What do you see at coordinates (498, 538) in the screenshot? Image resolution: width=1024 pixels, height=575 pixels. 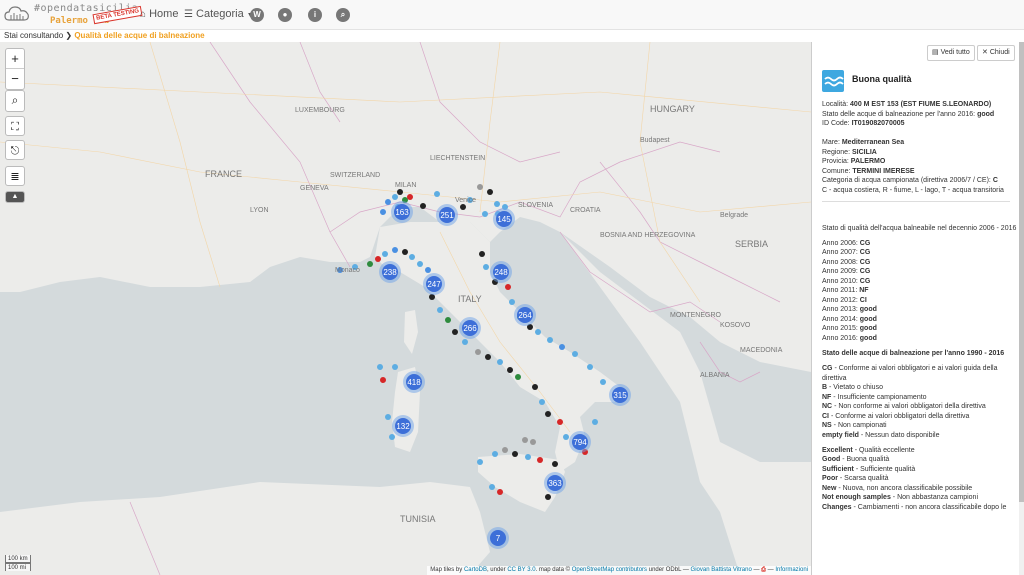 I see `cluster-marker: 7` at bounding box center [498, 538].